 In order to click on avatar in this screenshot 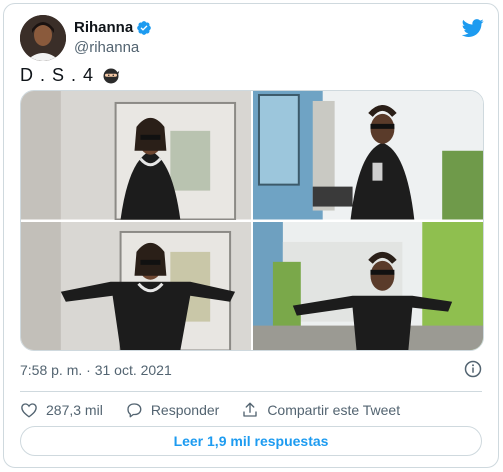, I will do `click(43, 38)`.